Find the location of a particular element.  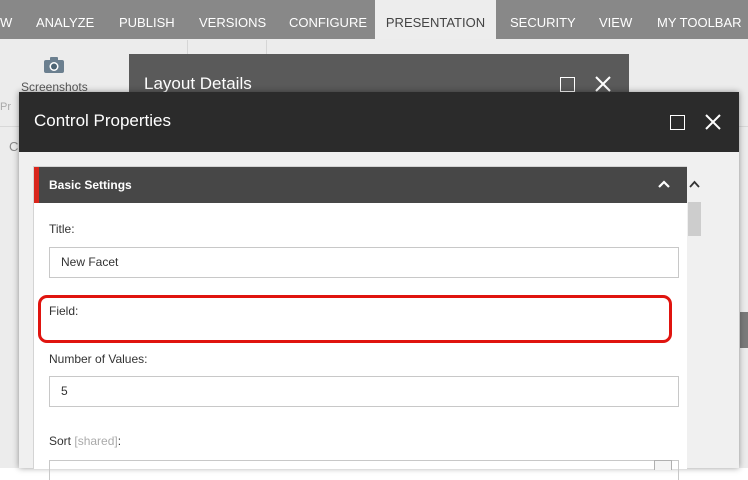

field-highlight-box is located at coordinates (355, 319).